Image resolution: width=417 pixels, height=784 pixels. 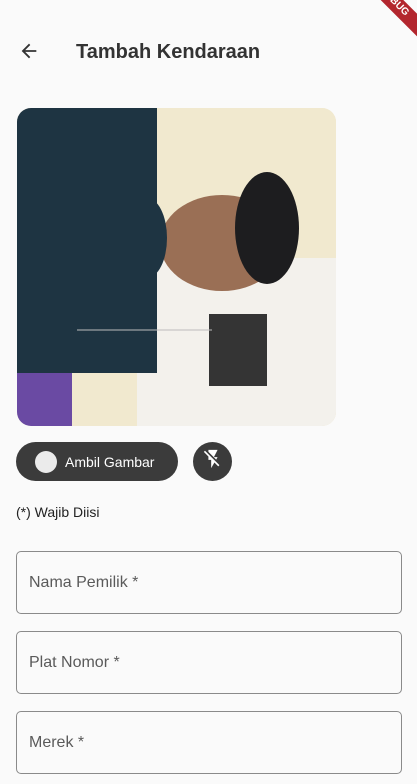 I want to click on owner-name-input, so click(x=209, y=582).